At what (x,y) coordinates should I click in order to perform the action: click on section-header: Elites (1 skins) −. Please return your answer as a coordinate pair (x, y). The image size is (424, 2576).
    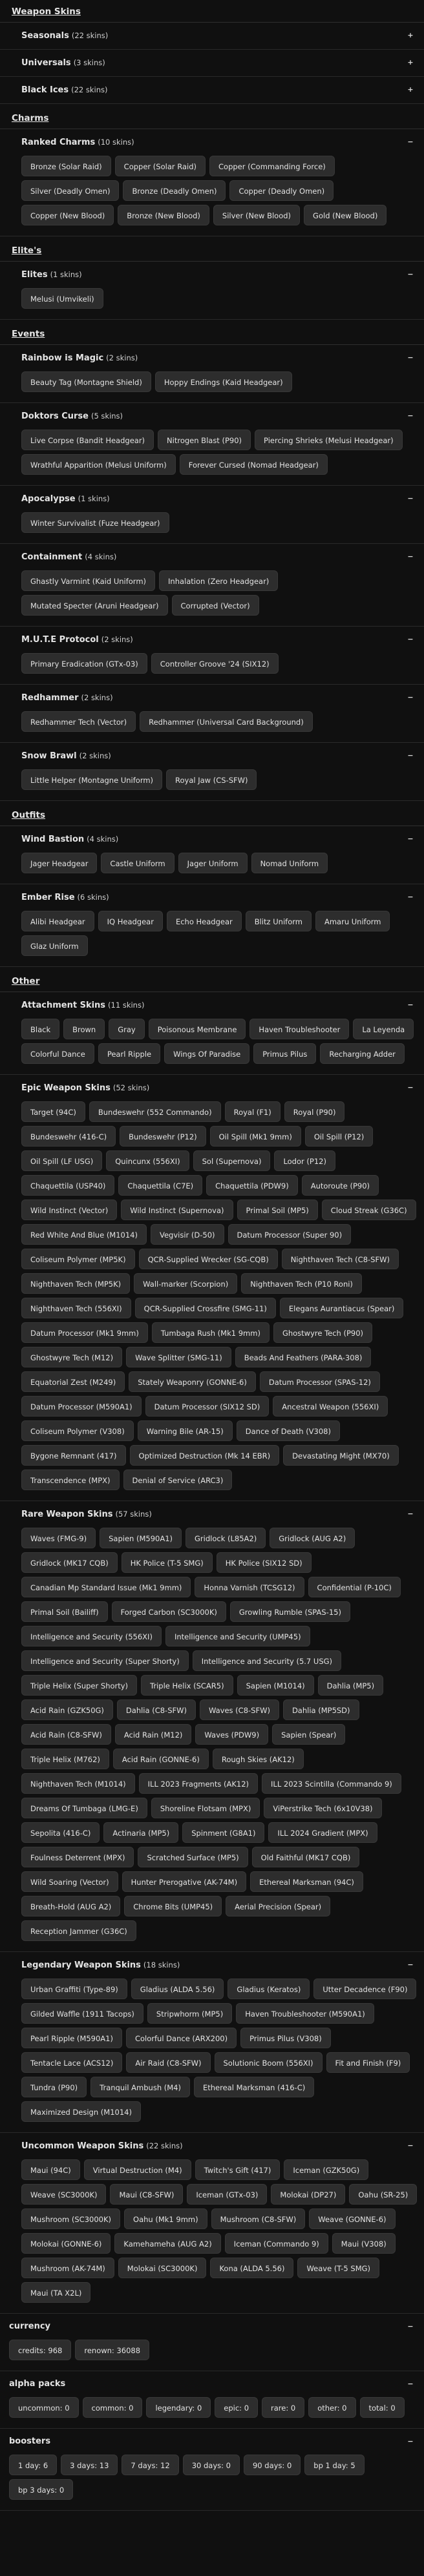
    Looking at the image, I should click on (212, 275).